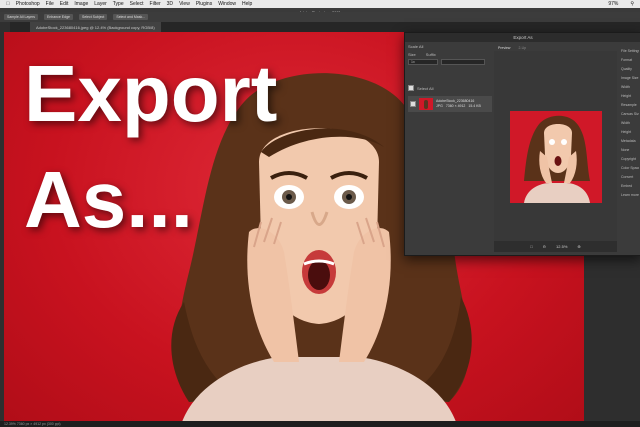 Image resolution: width=640 pixels, height=427 pixels. I want to click on canvas-width-label: Width, so click(625, 123).